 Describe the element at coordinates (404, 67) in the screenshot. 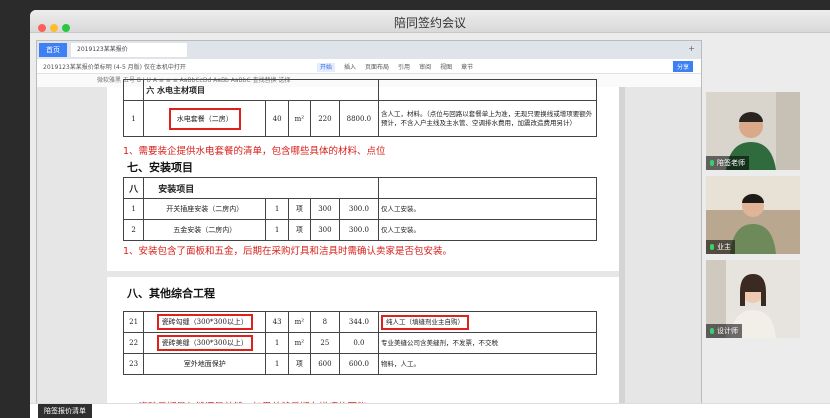

I see `menu-item: 引用` at that location.